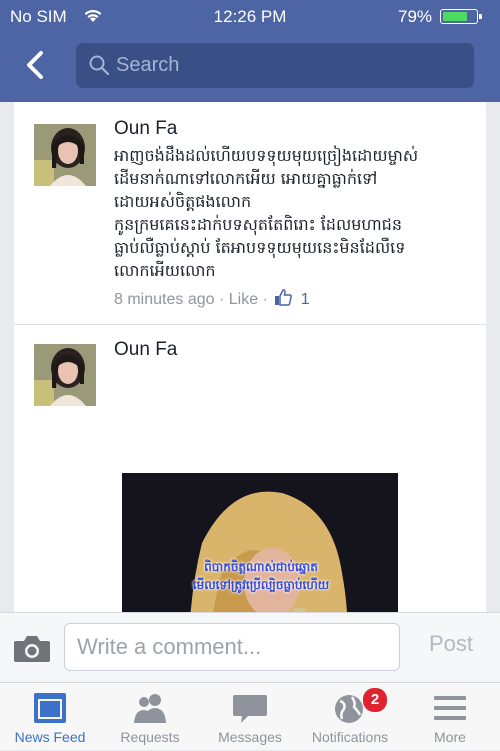 This screenshot has height=751, width=500. Describe the element at coordinates (455, 16) in the screenshot. I see `battery-fill` at that location.